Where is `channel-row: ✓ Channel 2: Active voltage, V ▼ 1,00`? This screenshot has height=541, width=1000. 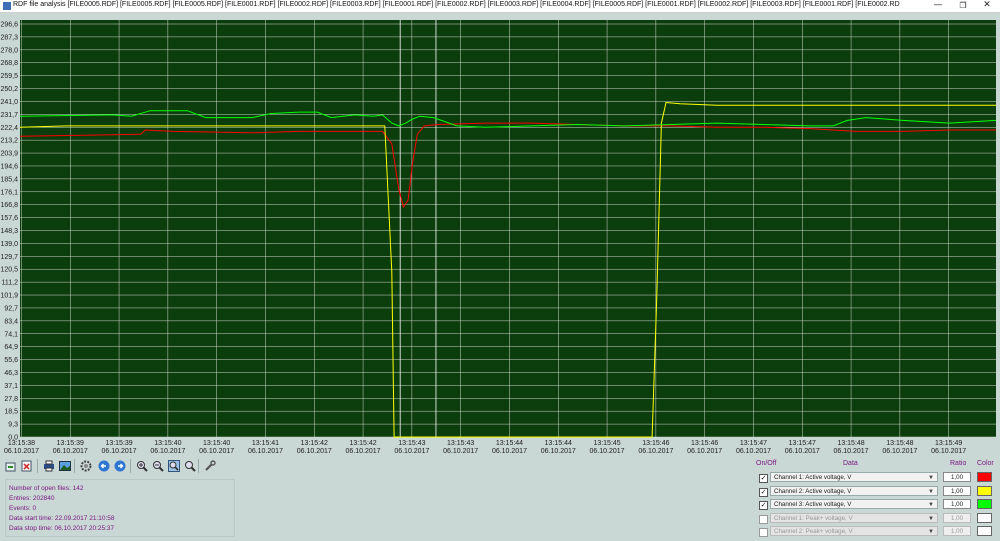 channel-row: ✓ Channel 2: Active voltage, V ▼ 1,00 is located at coordinates (877, 491).